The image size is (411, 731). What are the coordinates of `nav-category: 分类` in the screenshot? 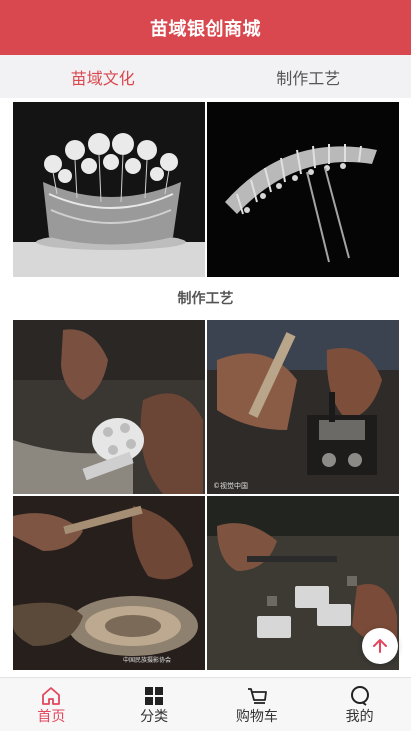 It's located at (154, 704).